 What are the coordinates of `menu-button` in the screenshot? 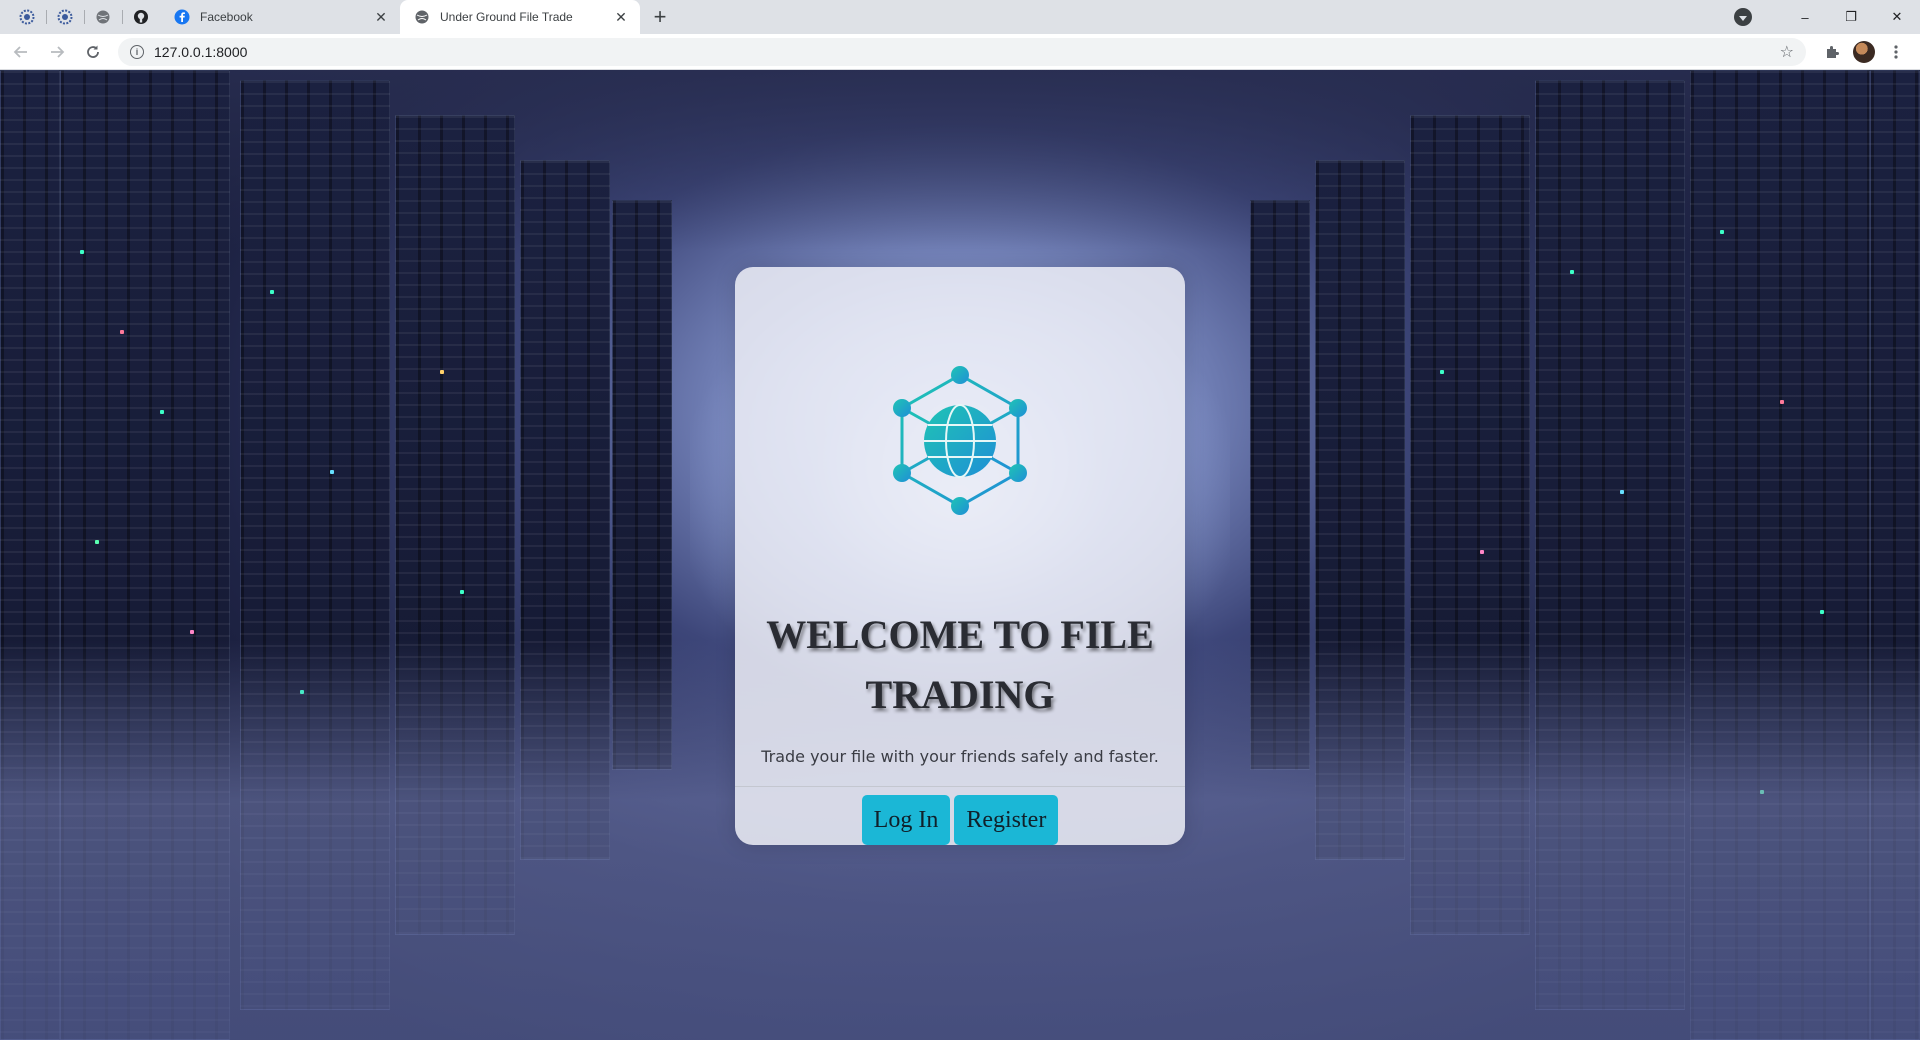 It's located at (1896, 52).